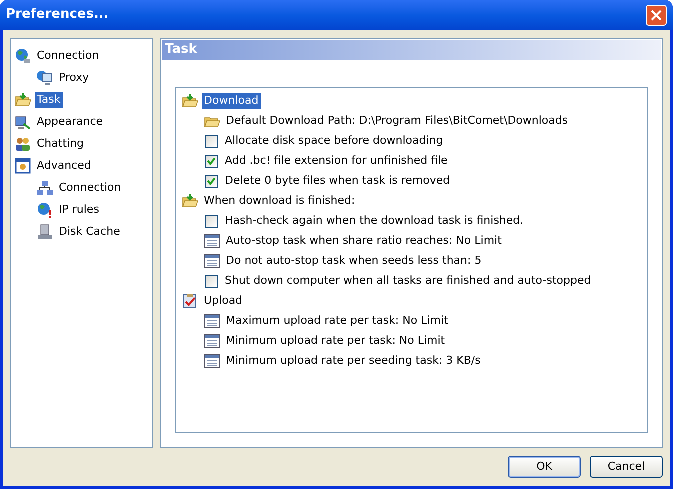 The height and width of the screenshot is (489, 673). Describe the element at coordinates (74, 78) in the screenshot. I see `tree-item: Proxy` at that location.